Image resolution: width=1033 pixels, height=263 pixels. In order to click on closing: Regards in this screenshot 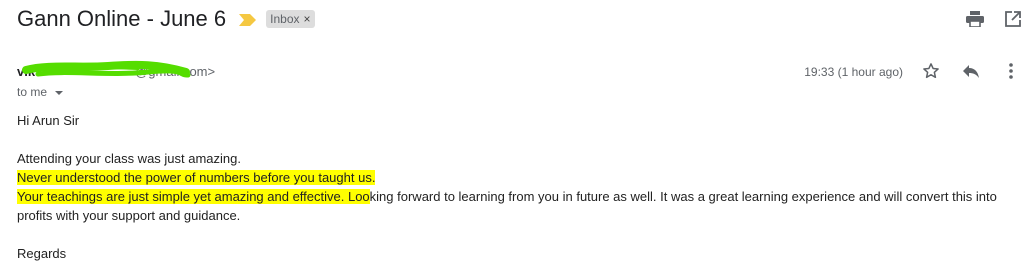, I will do `click(42, 253)`.